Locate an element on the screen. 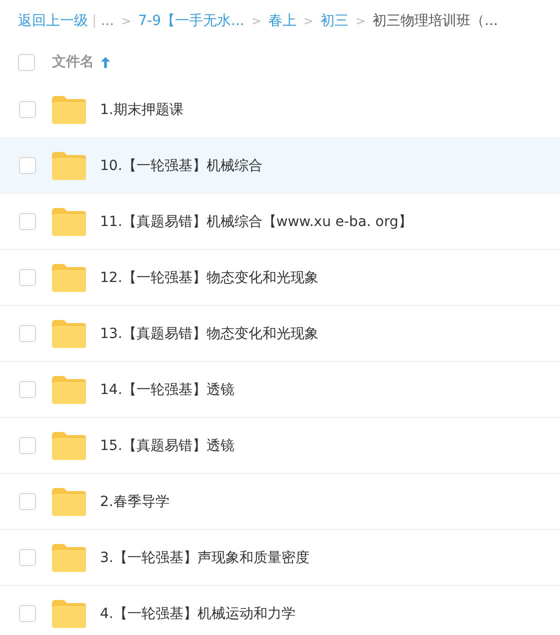 This screenshot has height=635, width=560. file-name: 11.【真题易错】机械综合【www.xu e-ba. org】 is located at coordinates (256, 221).